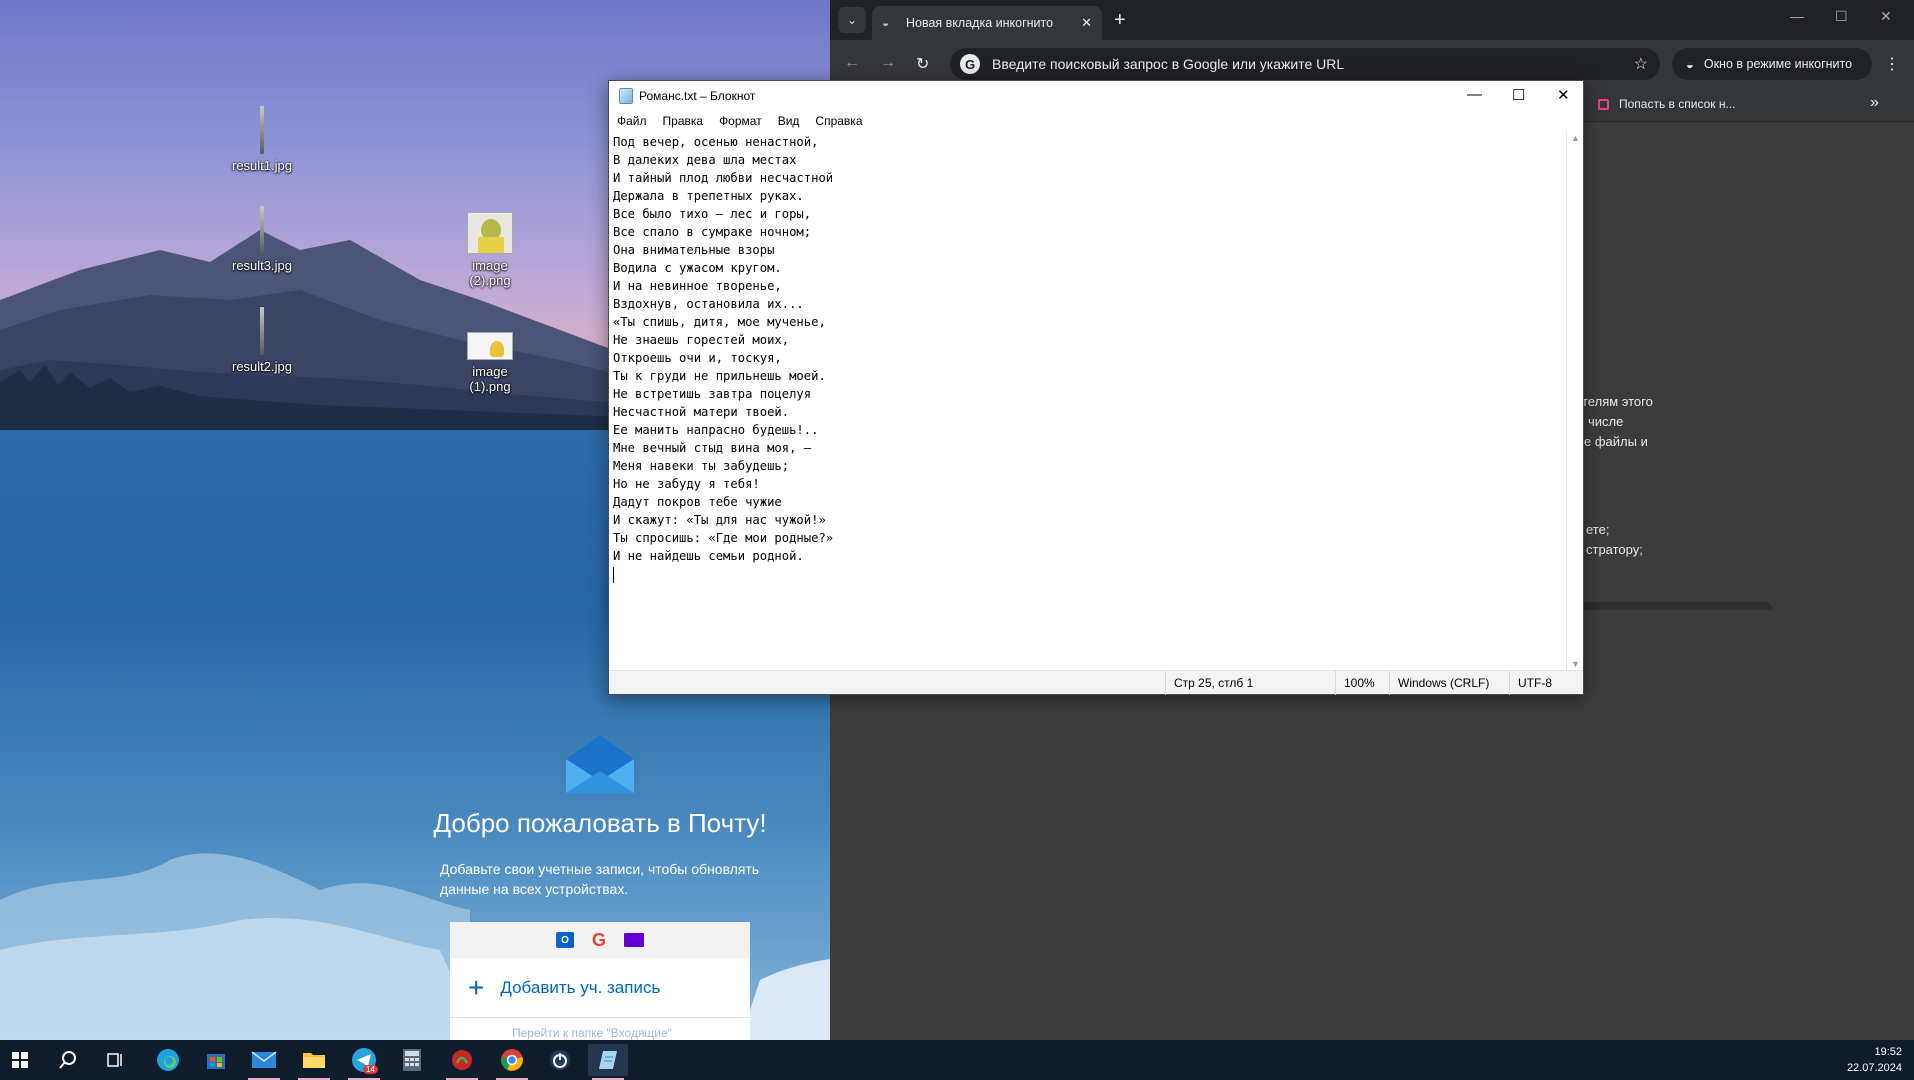  I want to click on text-line: Под вечер, осенью ненастной,, so click(716, 142).